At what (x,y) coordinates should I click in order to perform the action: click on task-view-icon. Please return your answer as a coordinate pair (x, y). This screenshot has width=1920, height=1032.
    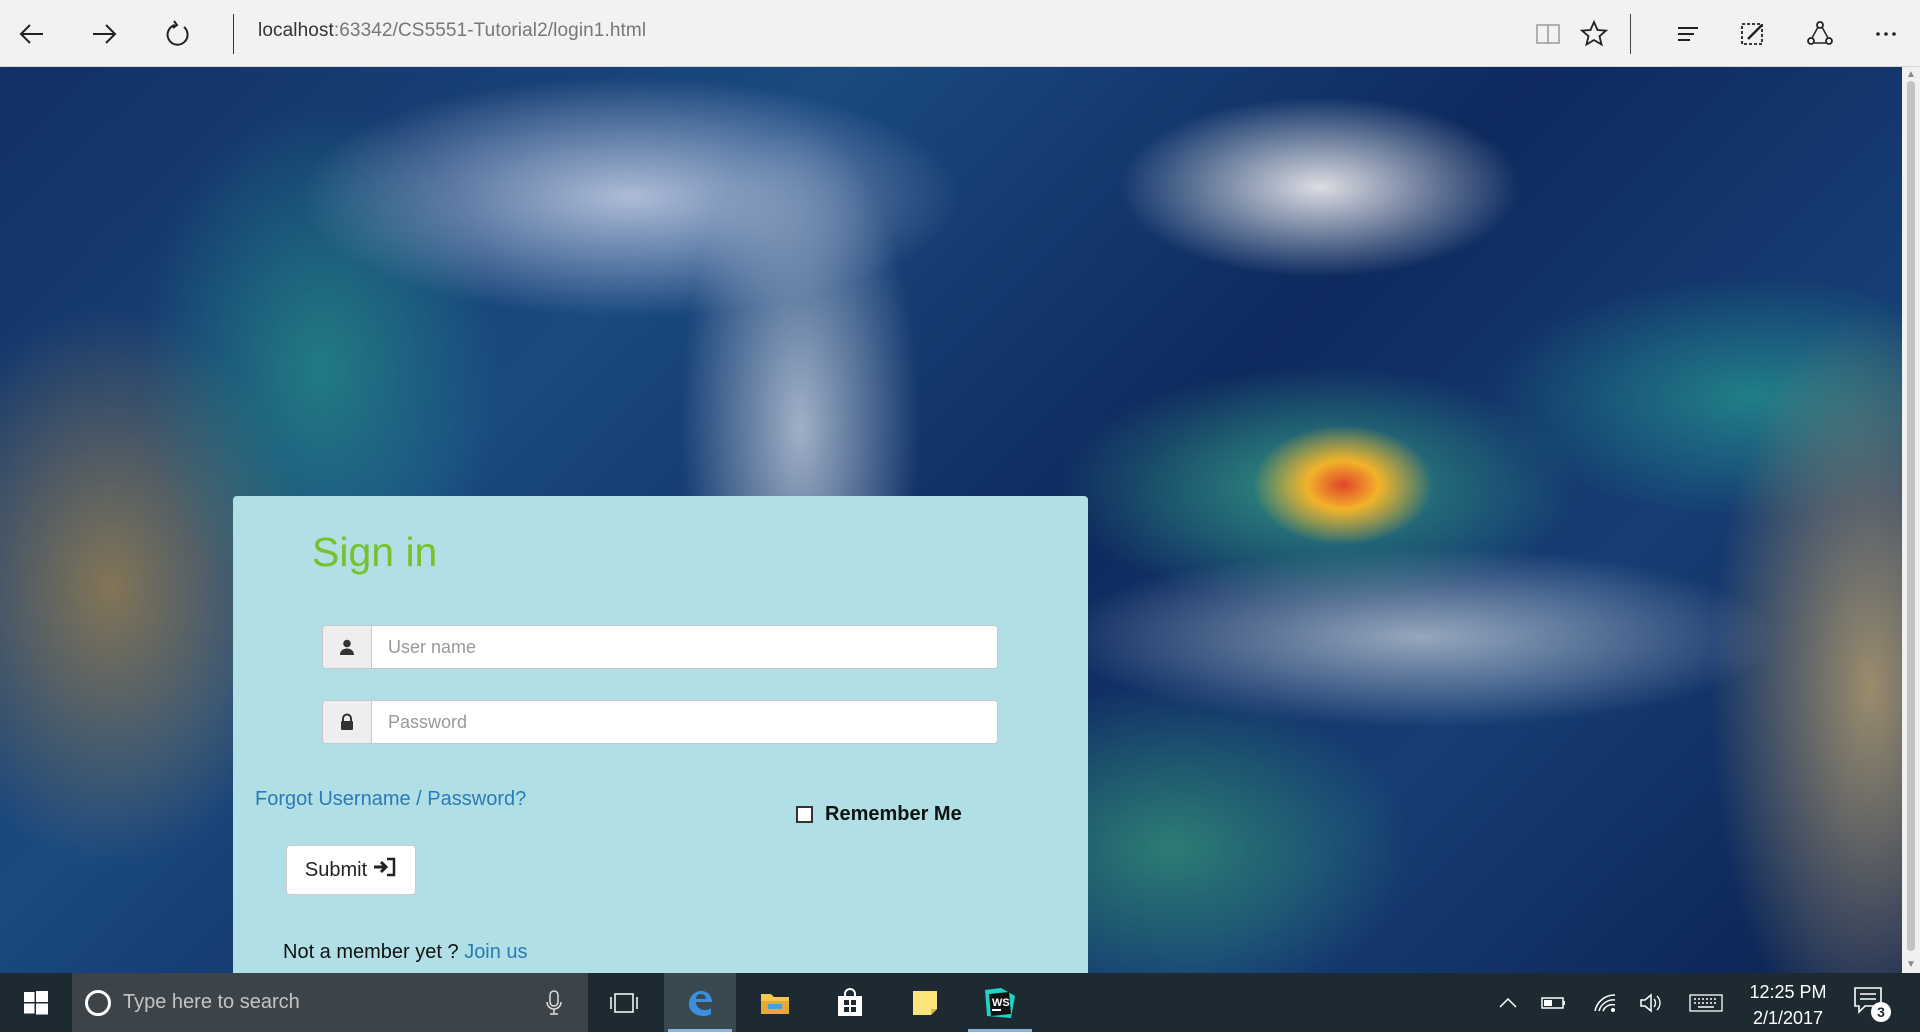
    Looking at the image, I should click on (624, 1002).